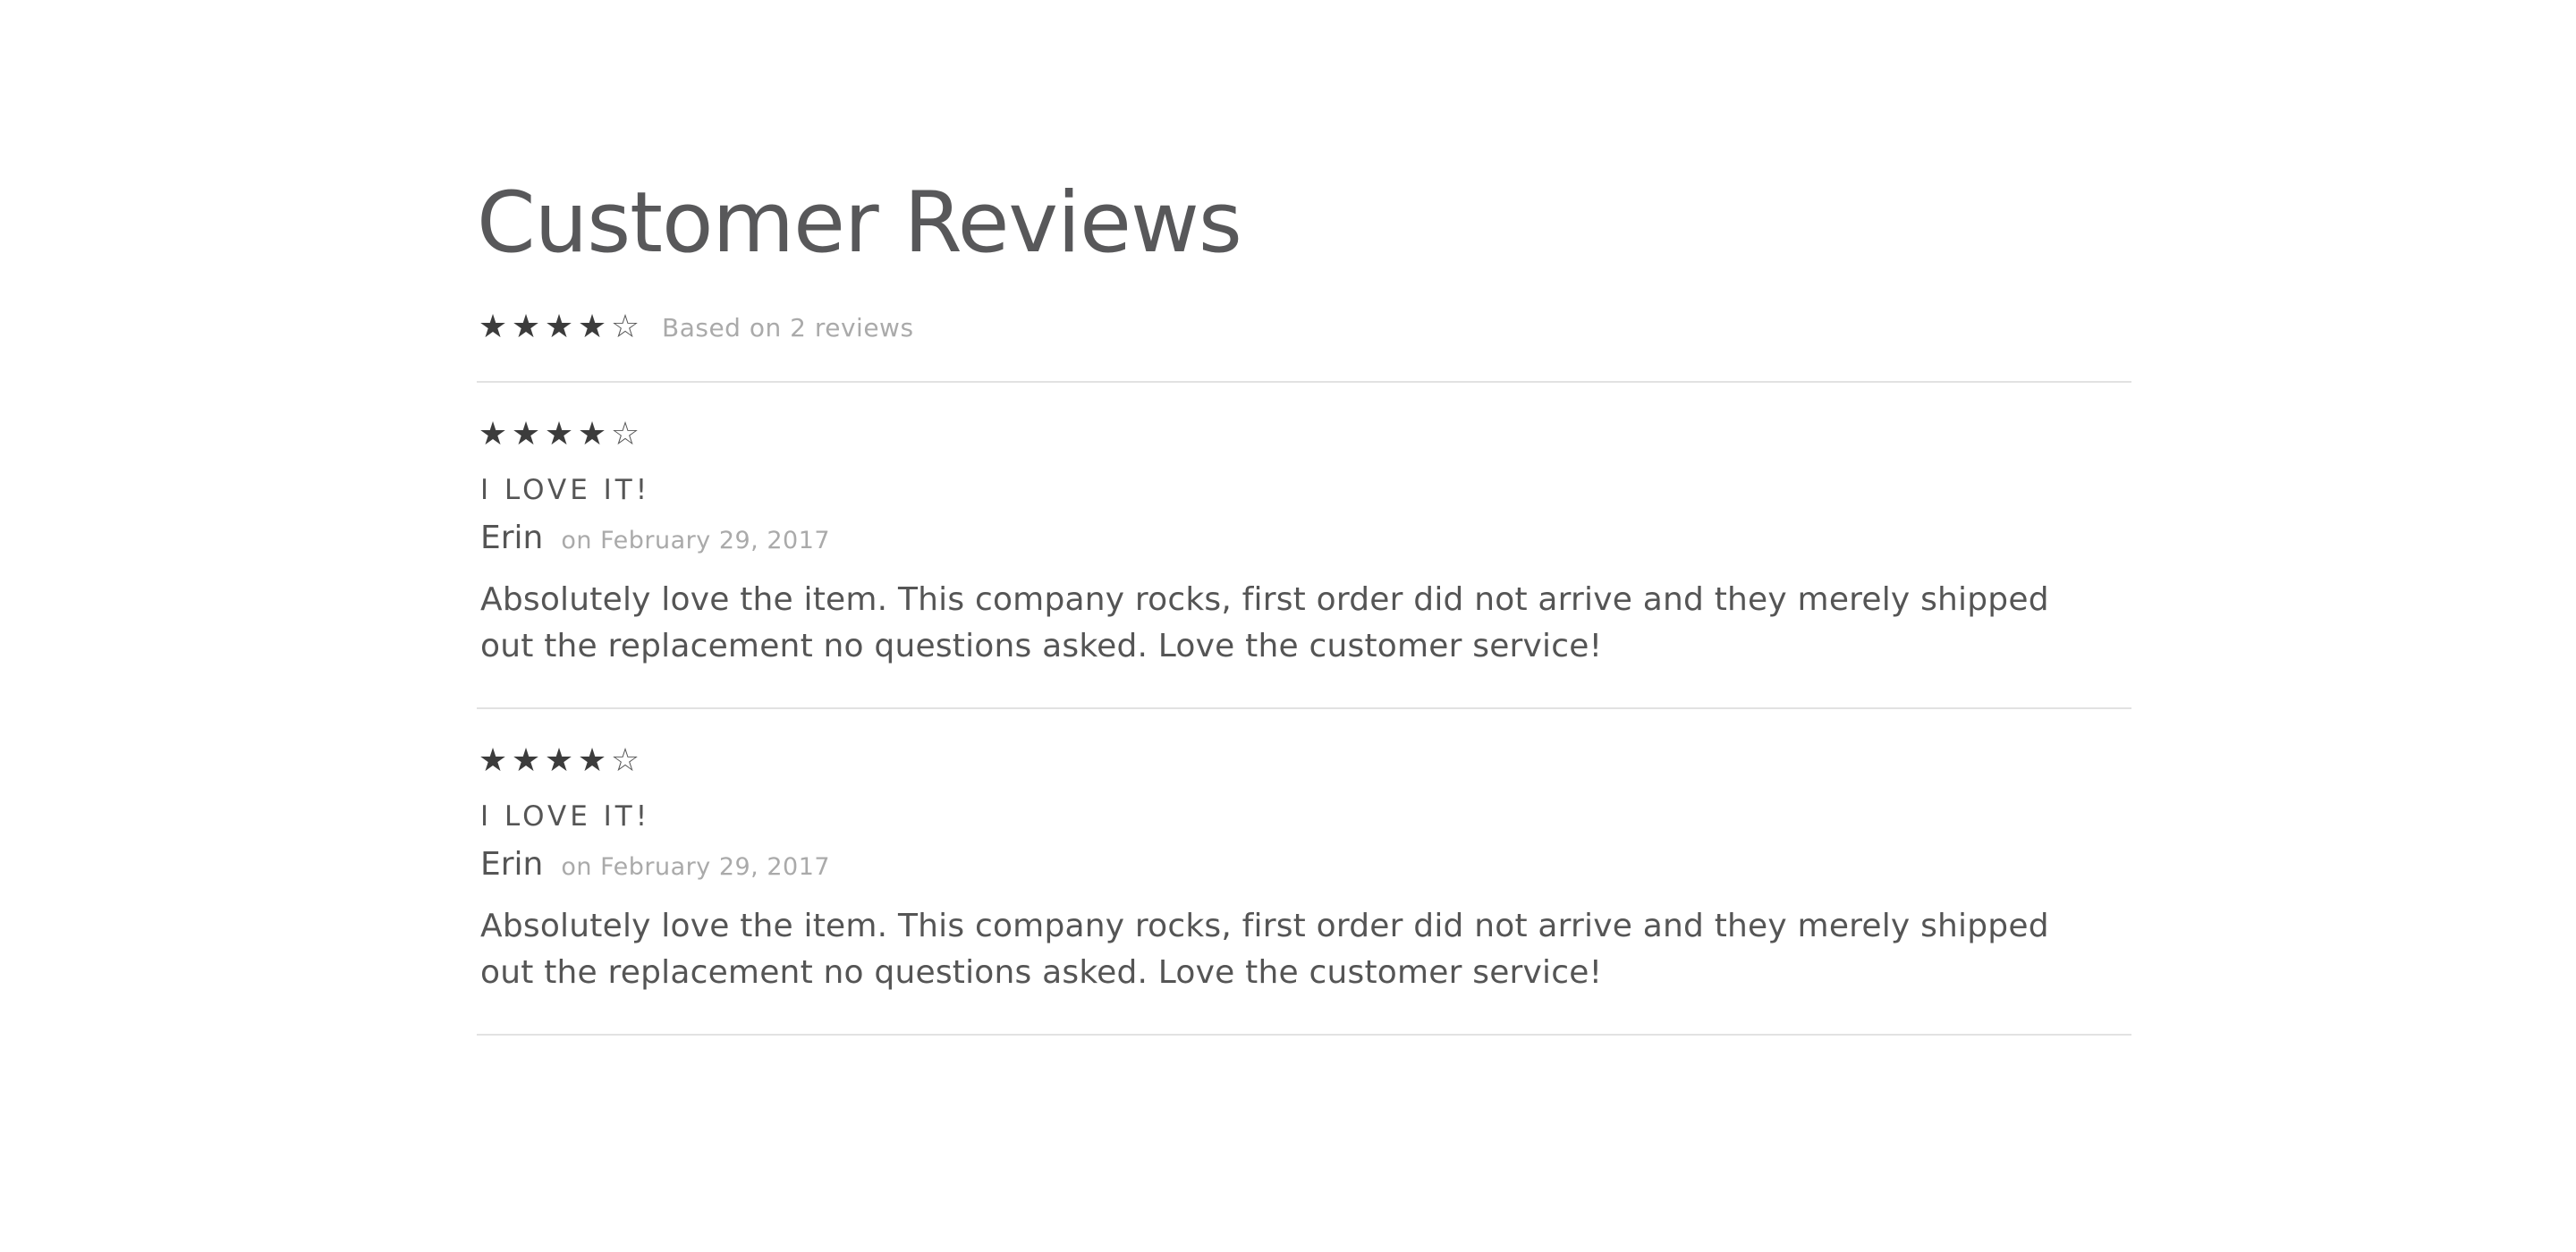 The height and width of the screenshot is (1252, 2576). I want to click on reviews-summary: ★ ★ ★ ★ ☆ Based on 2 reviews, so click(1304, 342).